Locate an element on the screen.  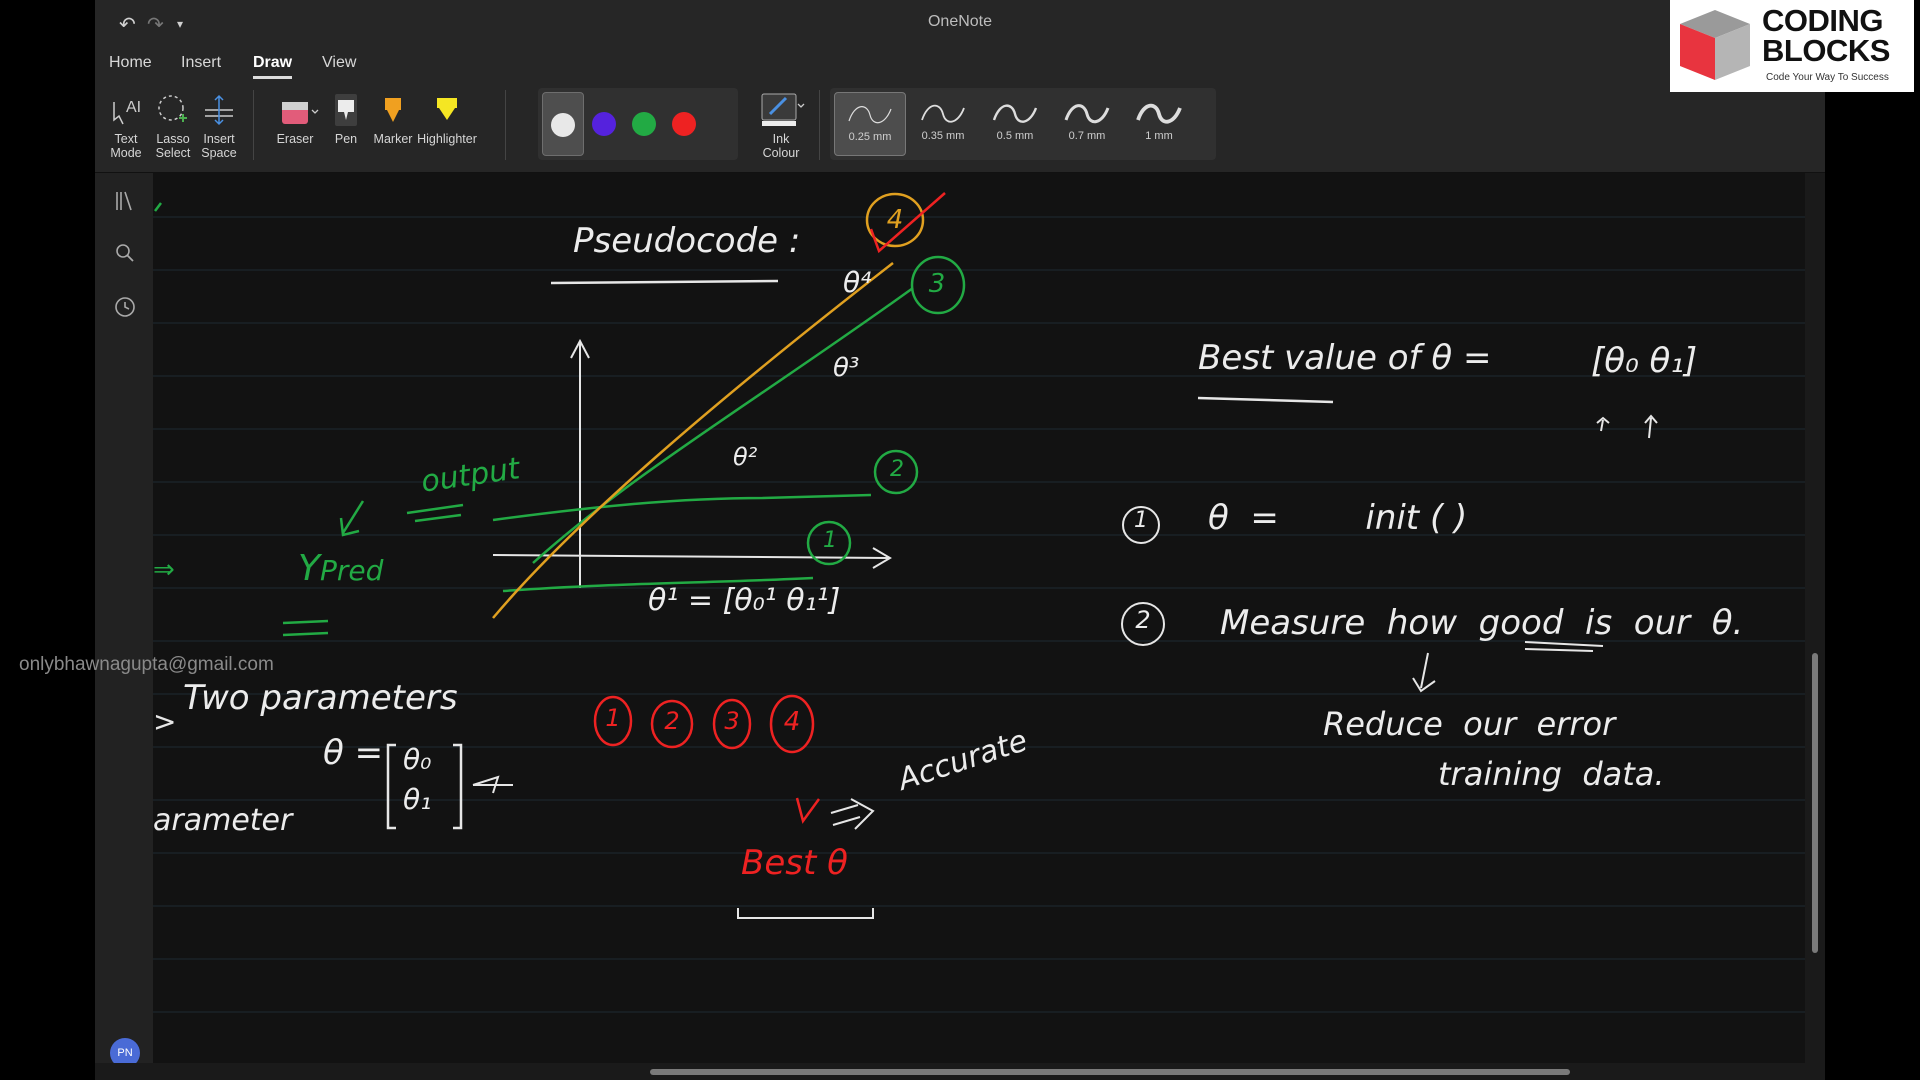
good-underline is located at coordinates (1564, 646).